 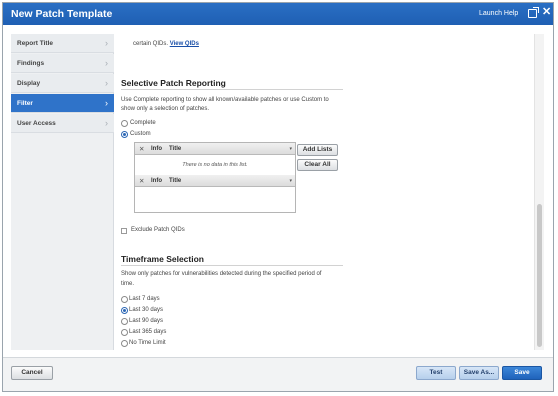 What do you see at coordinates (62, 123) in the screenshot?
I see `sidebar-item-user-access: User Access ›` at bounding box center [62, 123].